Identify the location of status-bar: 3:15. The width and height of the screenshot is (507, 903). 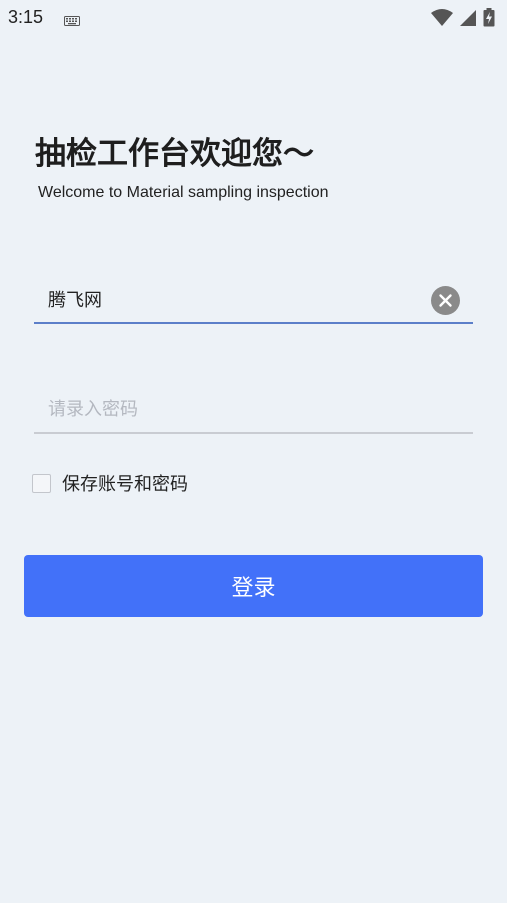
(253, 17).